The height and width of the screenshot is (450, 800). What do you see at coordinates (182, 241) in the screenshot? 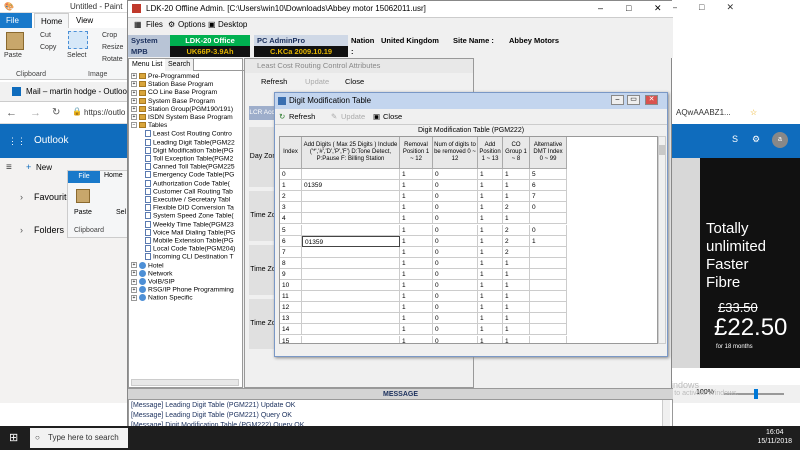
I see `tree-item: Mobile Extension Table(PG` at bounding box center [182, 241].